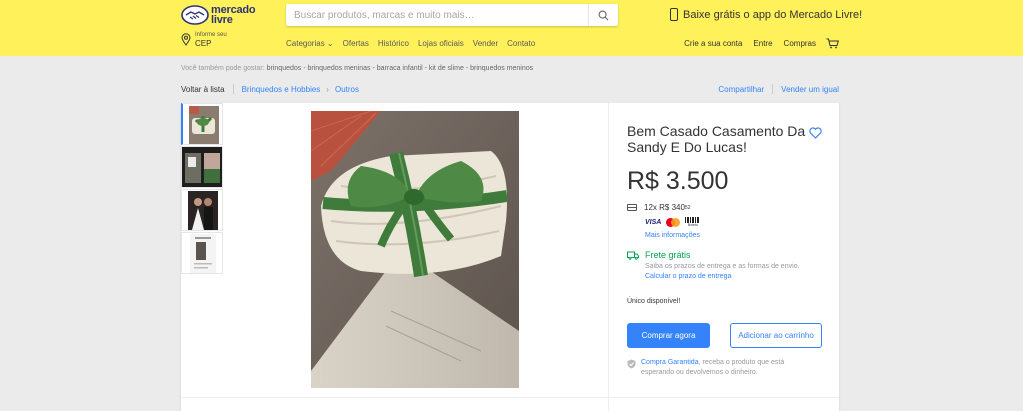 This screenshot has width=1023, height=411. What do you see at coordinates (356, 43) in the screenshot?
I see `nav-ofertas: Ofertas` at bounding box center [356, 43].